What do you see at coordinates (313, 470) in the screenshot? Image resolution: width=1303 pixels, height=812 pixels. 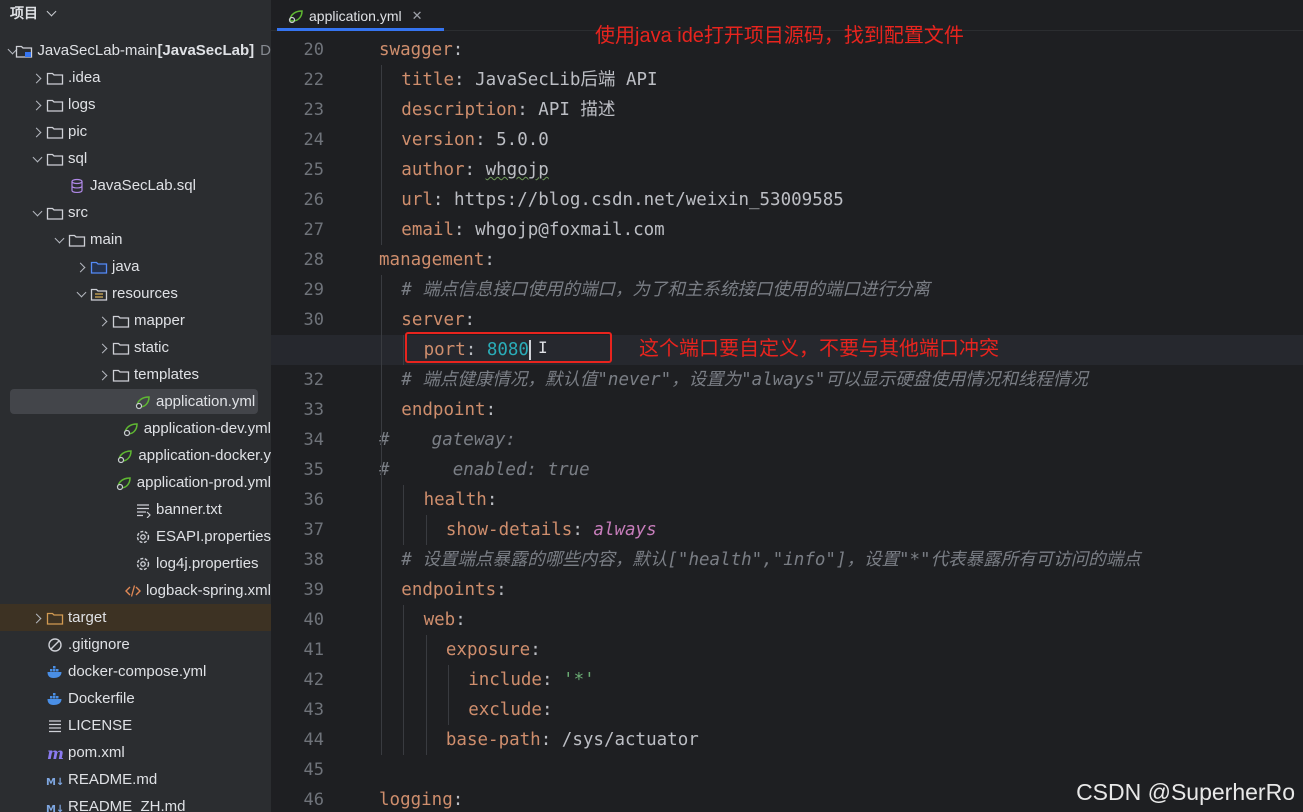 I see `line-number: 35` at bounding box center [313, 470].